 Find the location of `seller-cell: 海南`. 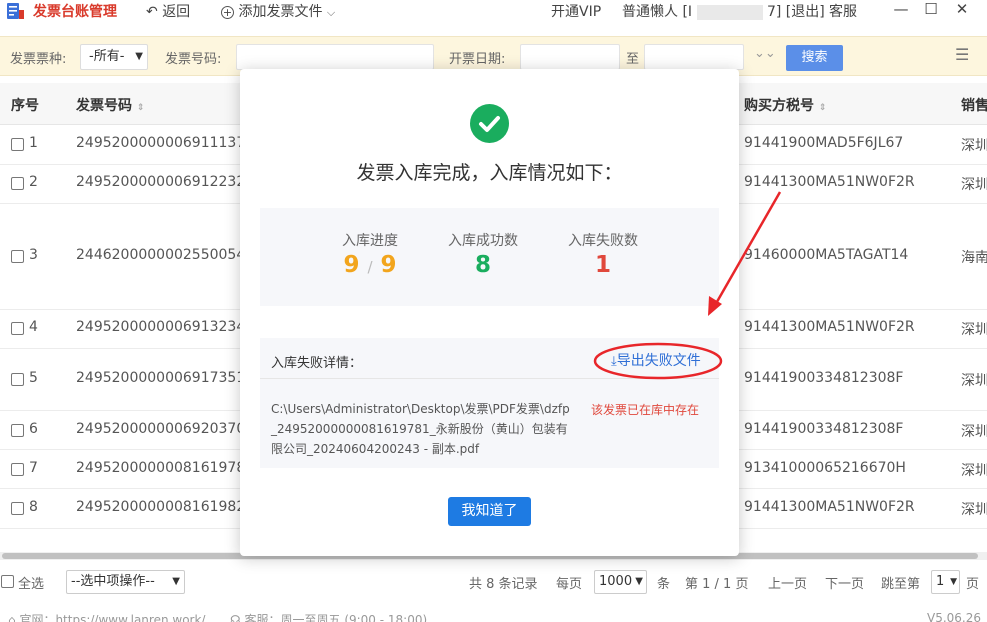

seller-cell: 海南 is located at coordinates (974, 258).